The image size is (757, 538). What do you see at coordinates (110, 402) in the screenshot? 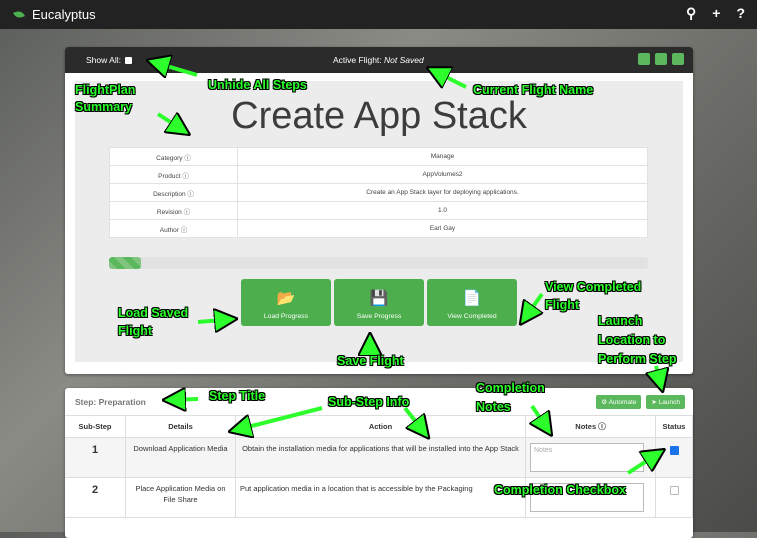
I see `step-title: Step: Preparation` at bounding box center [110, 402].